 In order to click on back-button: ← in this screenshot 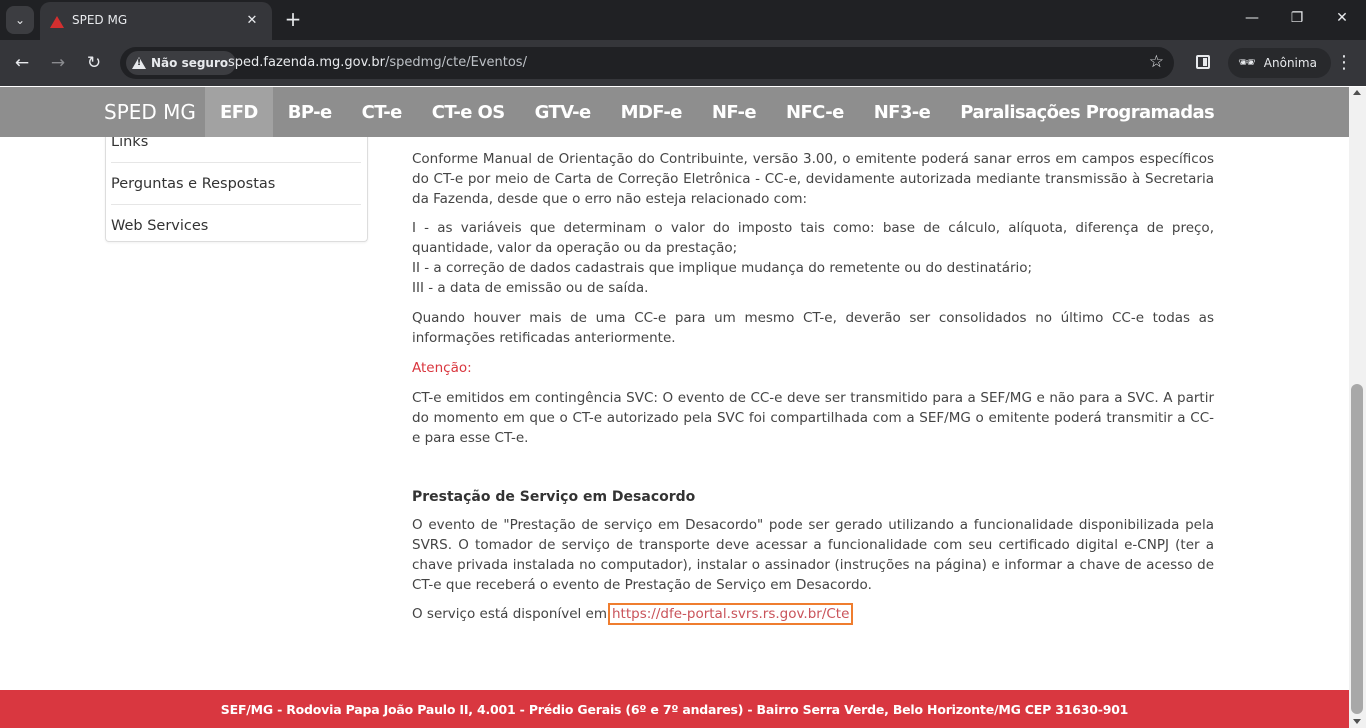, I will do `click(22, 63)`.